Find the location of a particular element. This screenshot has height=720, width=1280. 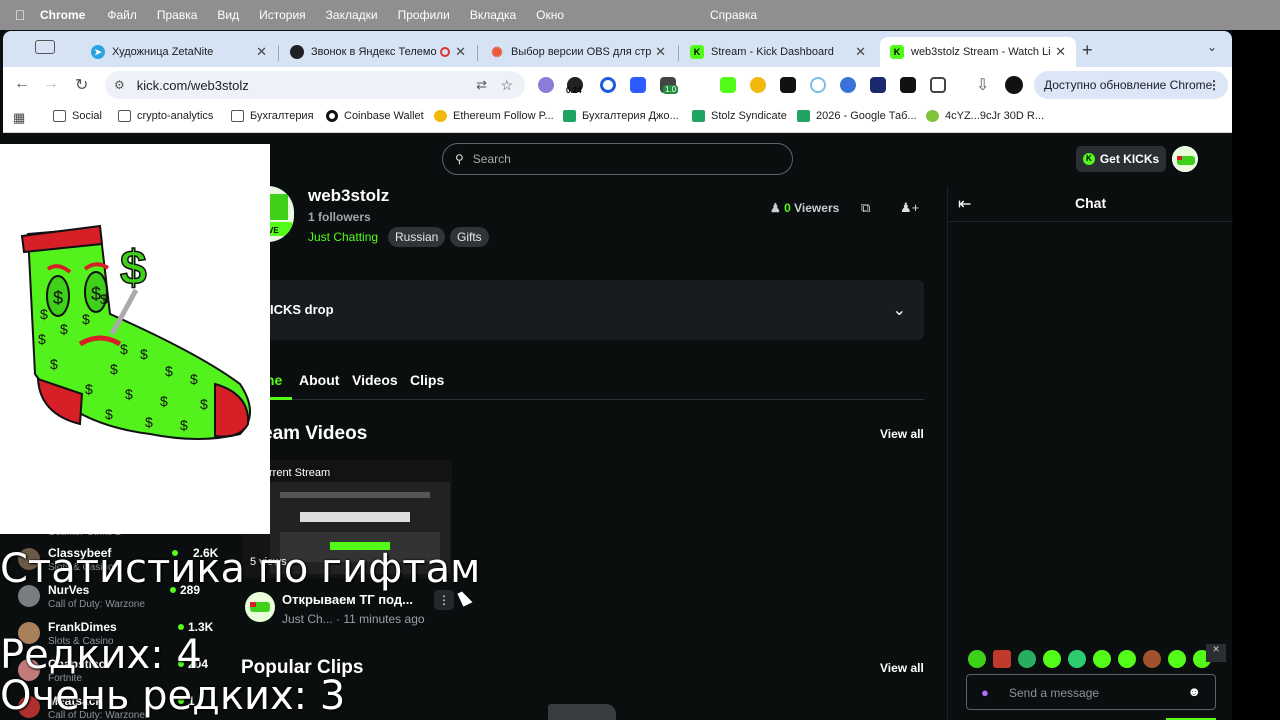

tab-yandex-telemost: Звонок в Яндекс Телемо ✕ is located at coordinates (378, 52).